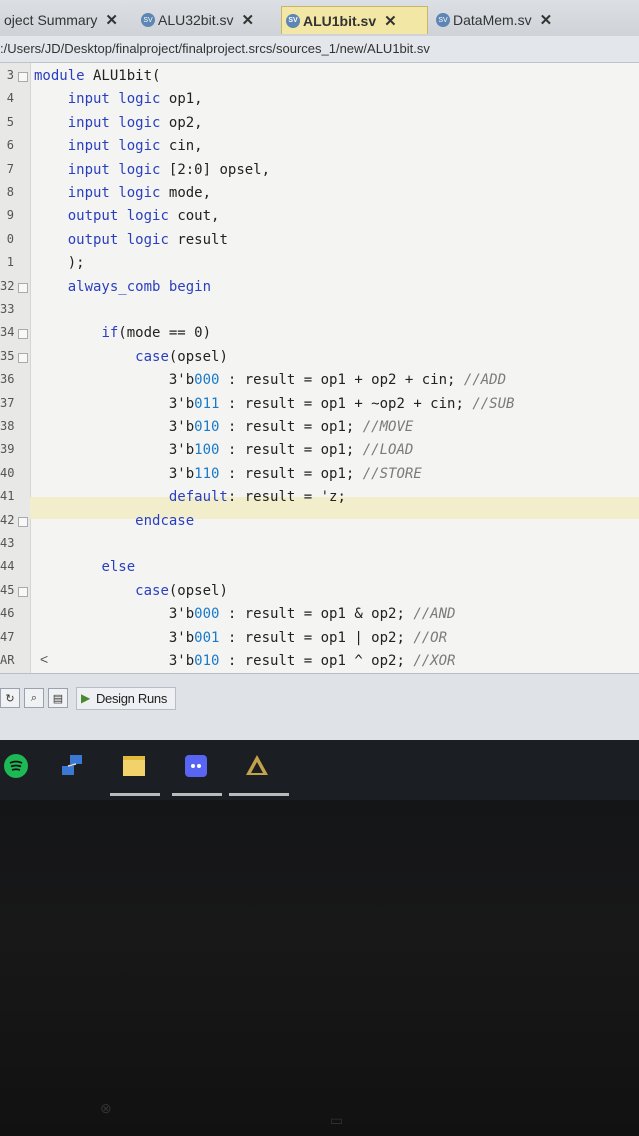 This screenshot has width=639, height=1136. Describe the element at coordinates (7, 660) in the screenshot. I see `line-number: AR` at that location.